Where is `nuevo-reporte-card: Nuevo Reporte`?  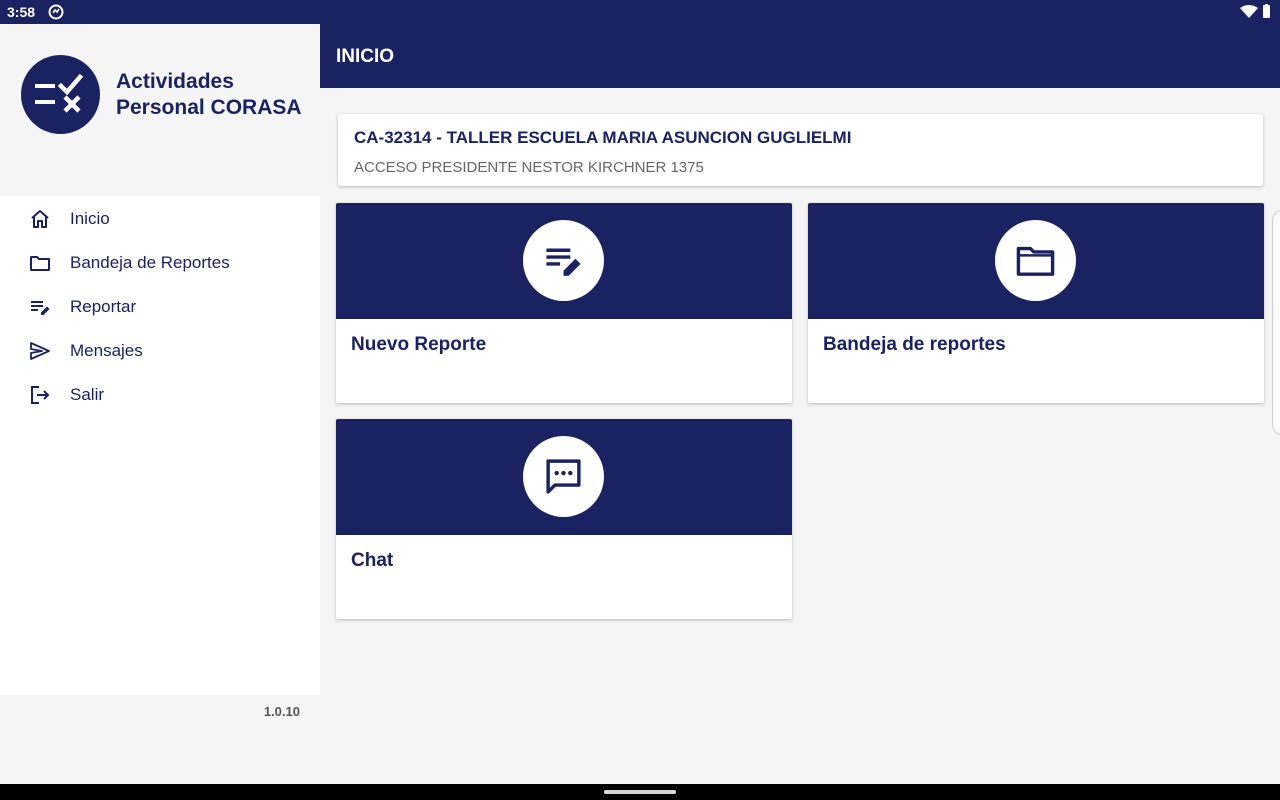 nuevo-reporte-card: Nuevo Reporte is located at coordinates (564, 303).